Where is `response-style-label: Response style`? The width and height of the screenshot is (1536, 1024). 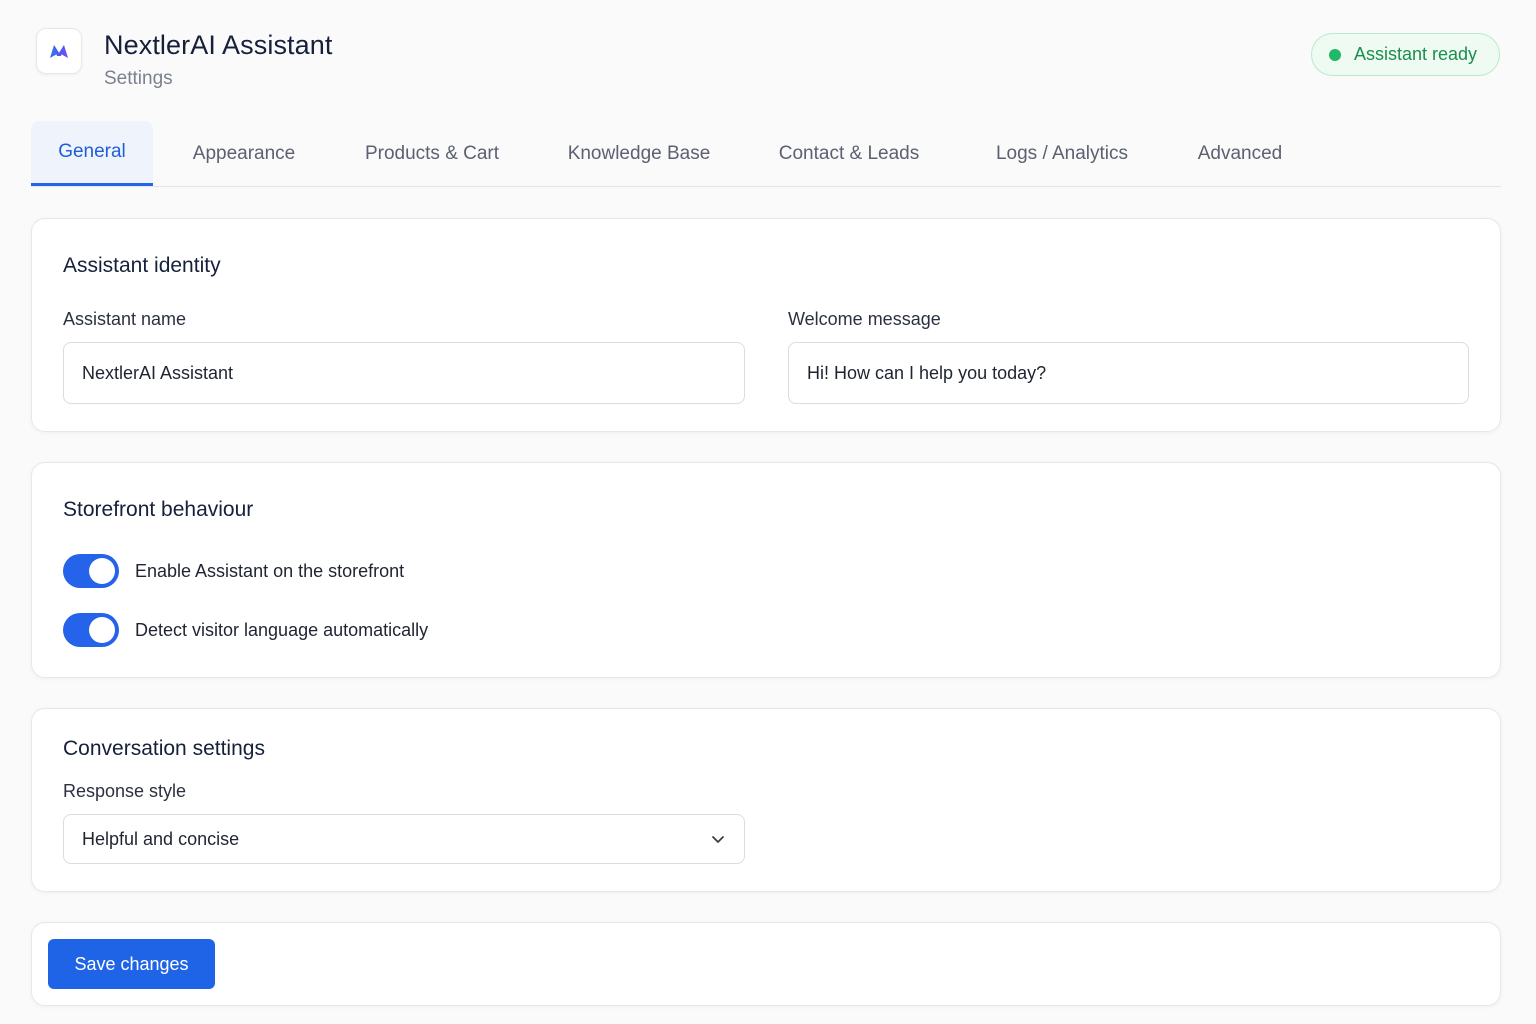 response-style-label: Response style is located at coordinates (125, 791).